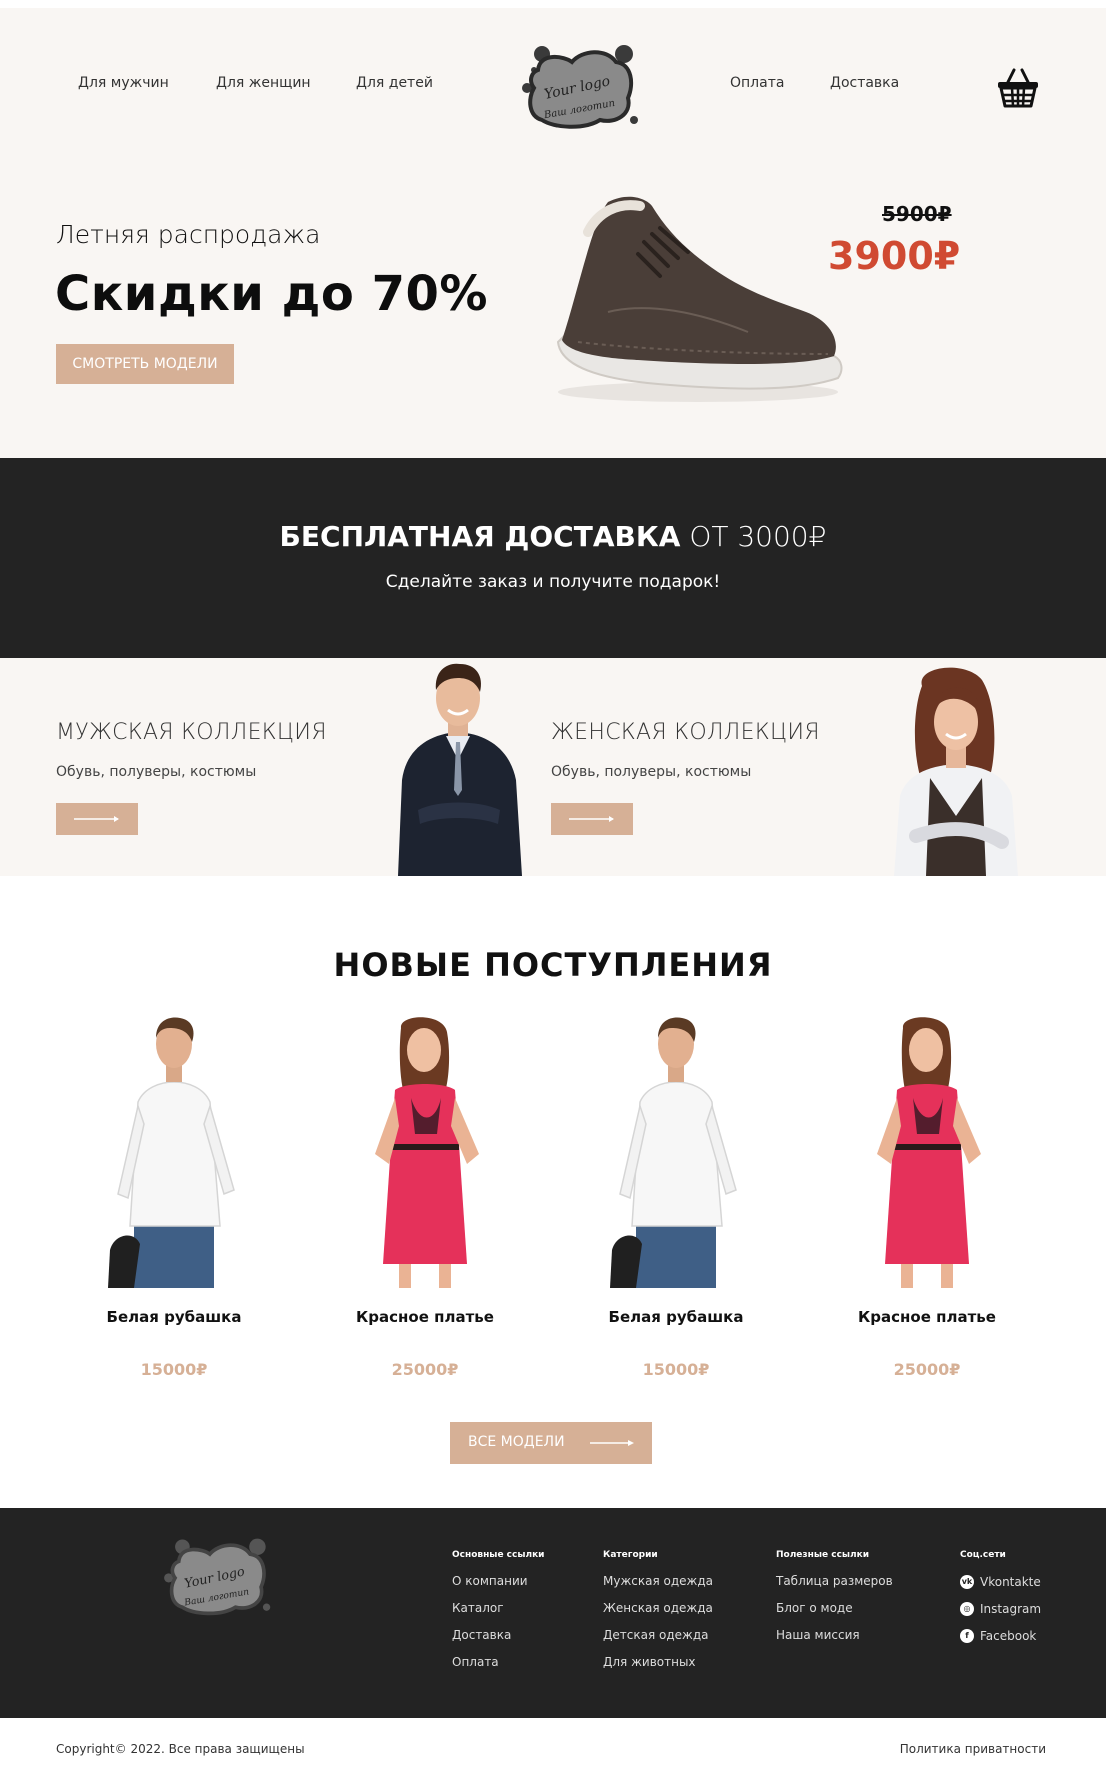 The height and width of the screenshot is (1784, 1106). I want to click on nav-link-women: Для женщин, so click(263, 83).